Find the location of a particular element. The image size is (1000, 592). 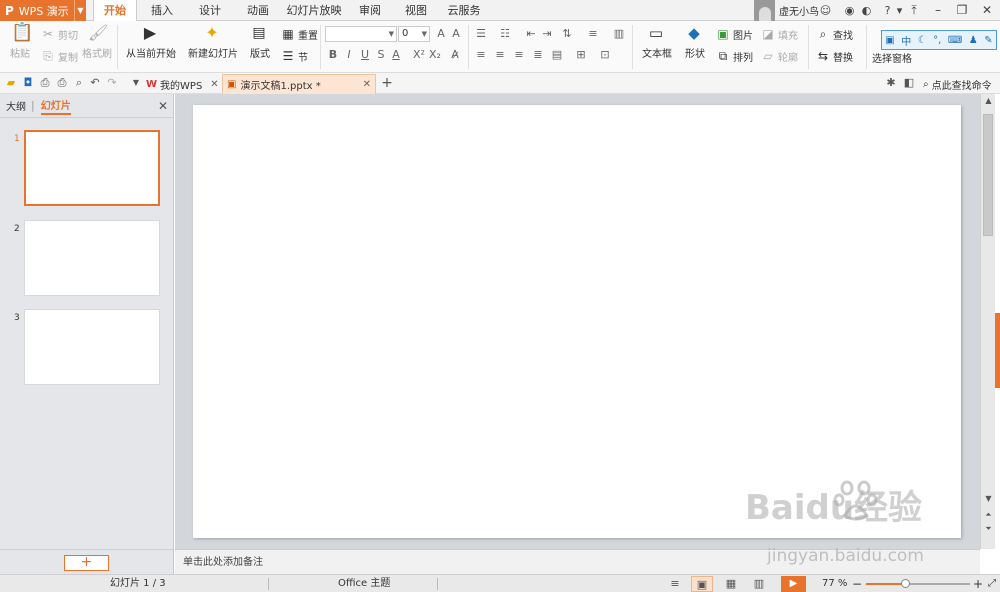

pin-icon: ✱ is located at coordinates (891, 83).